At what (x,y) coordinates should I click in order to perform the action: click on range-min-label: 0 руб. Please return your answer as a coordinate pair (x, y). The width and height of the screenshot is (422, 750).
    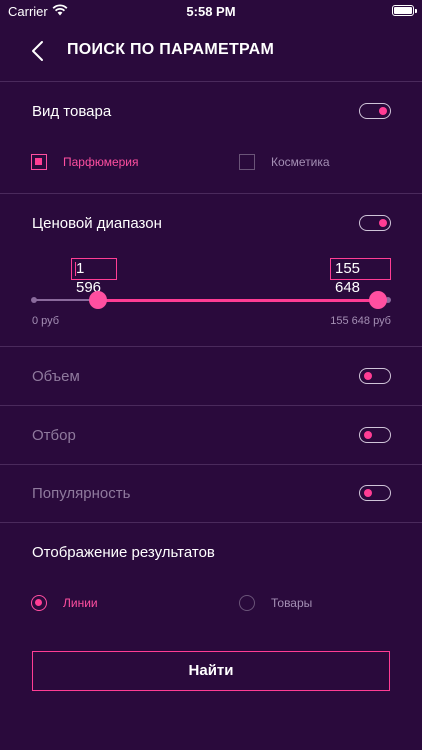
    Looking at the image, I should click on (46, 321).